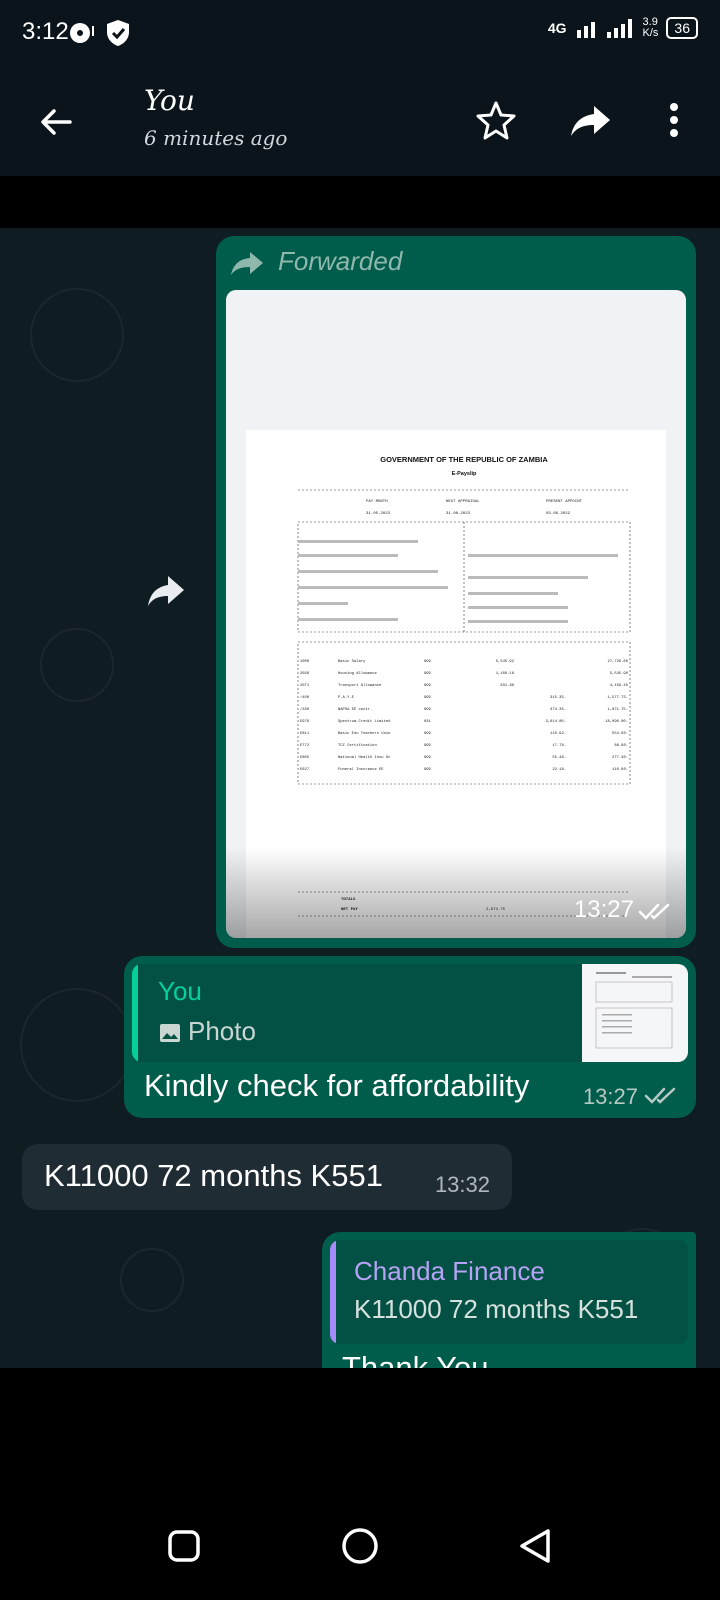  Describe the element at coordinates (674, 120) in the screenshot. I see `more-options-icon` at that location.